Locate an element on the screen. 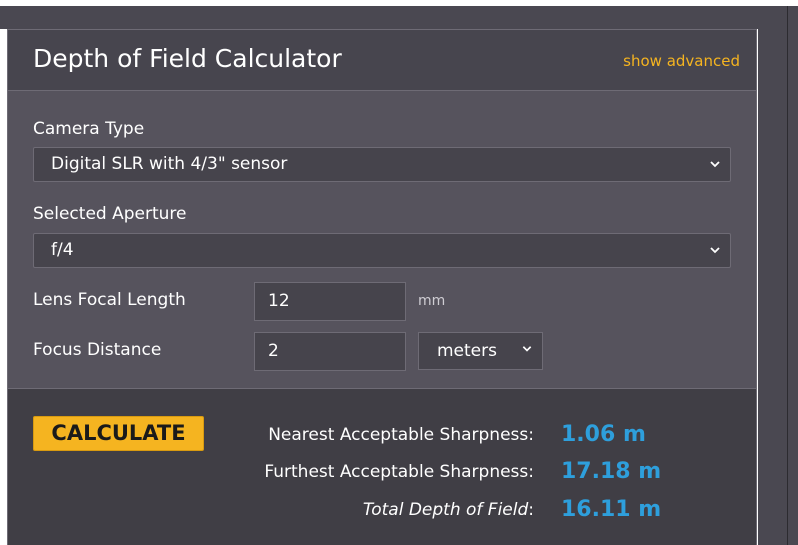 This screenshot has height=545, width=798. total-dof-label: Total Depth of Field: is located at coordinates (448, 510).